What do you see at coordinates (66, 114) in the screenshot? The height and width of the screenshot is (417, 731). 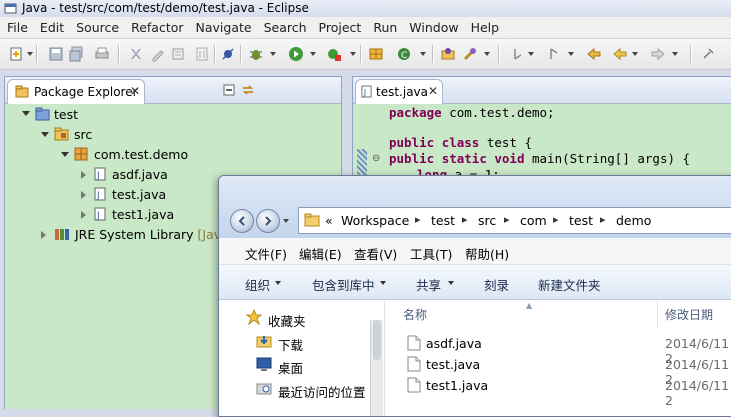 I see `tree-item-project: test` at bounding box center [66, 114].